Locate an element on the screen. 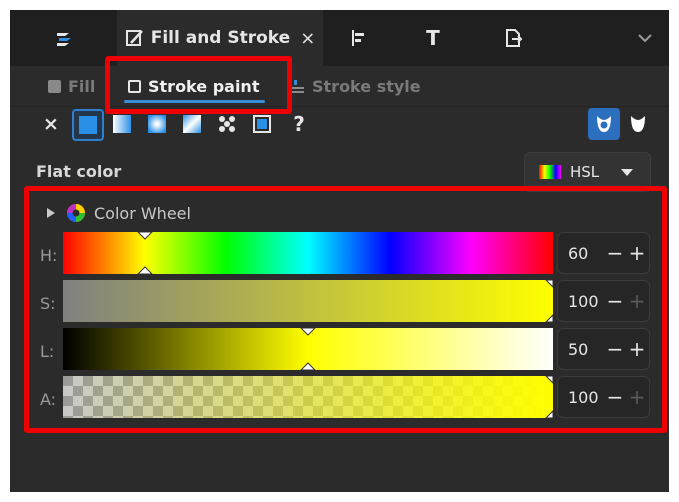  unset-paint-button: ? is located at coordinates (299, 124).